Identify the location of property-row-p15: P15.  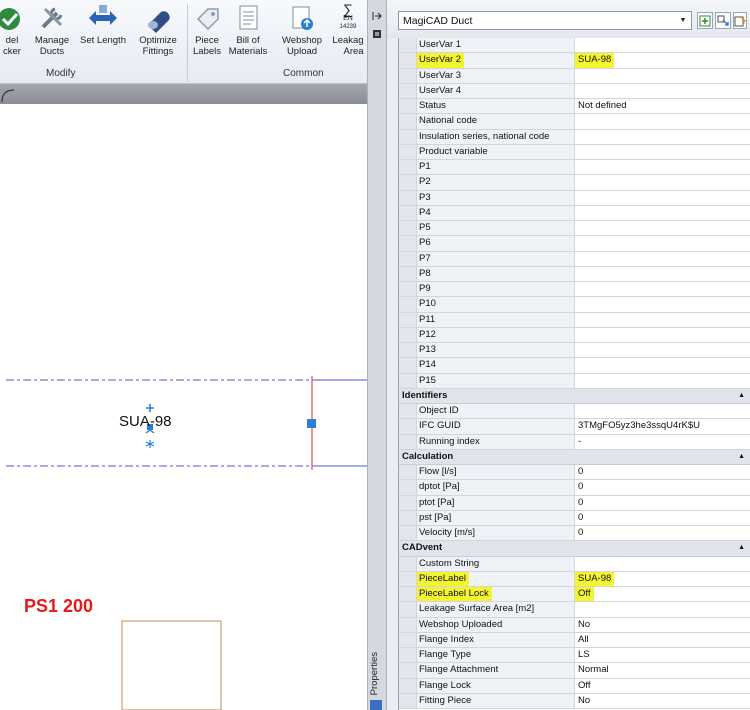
(574, 381).